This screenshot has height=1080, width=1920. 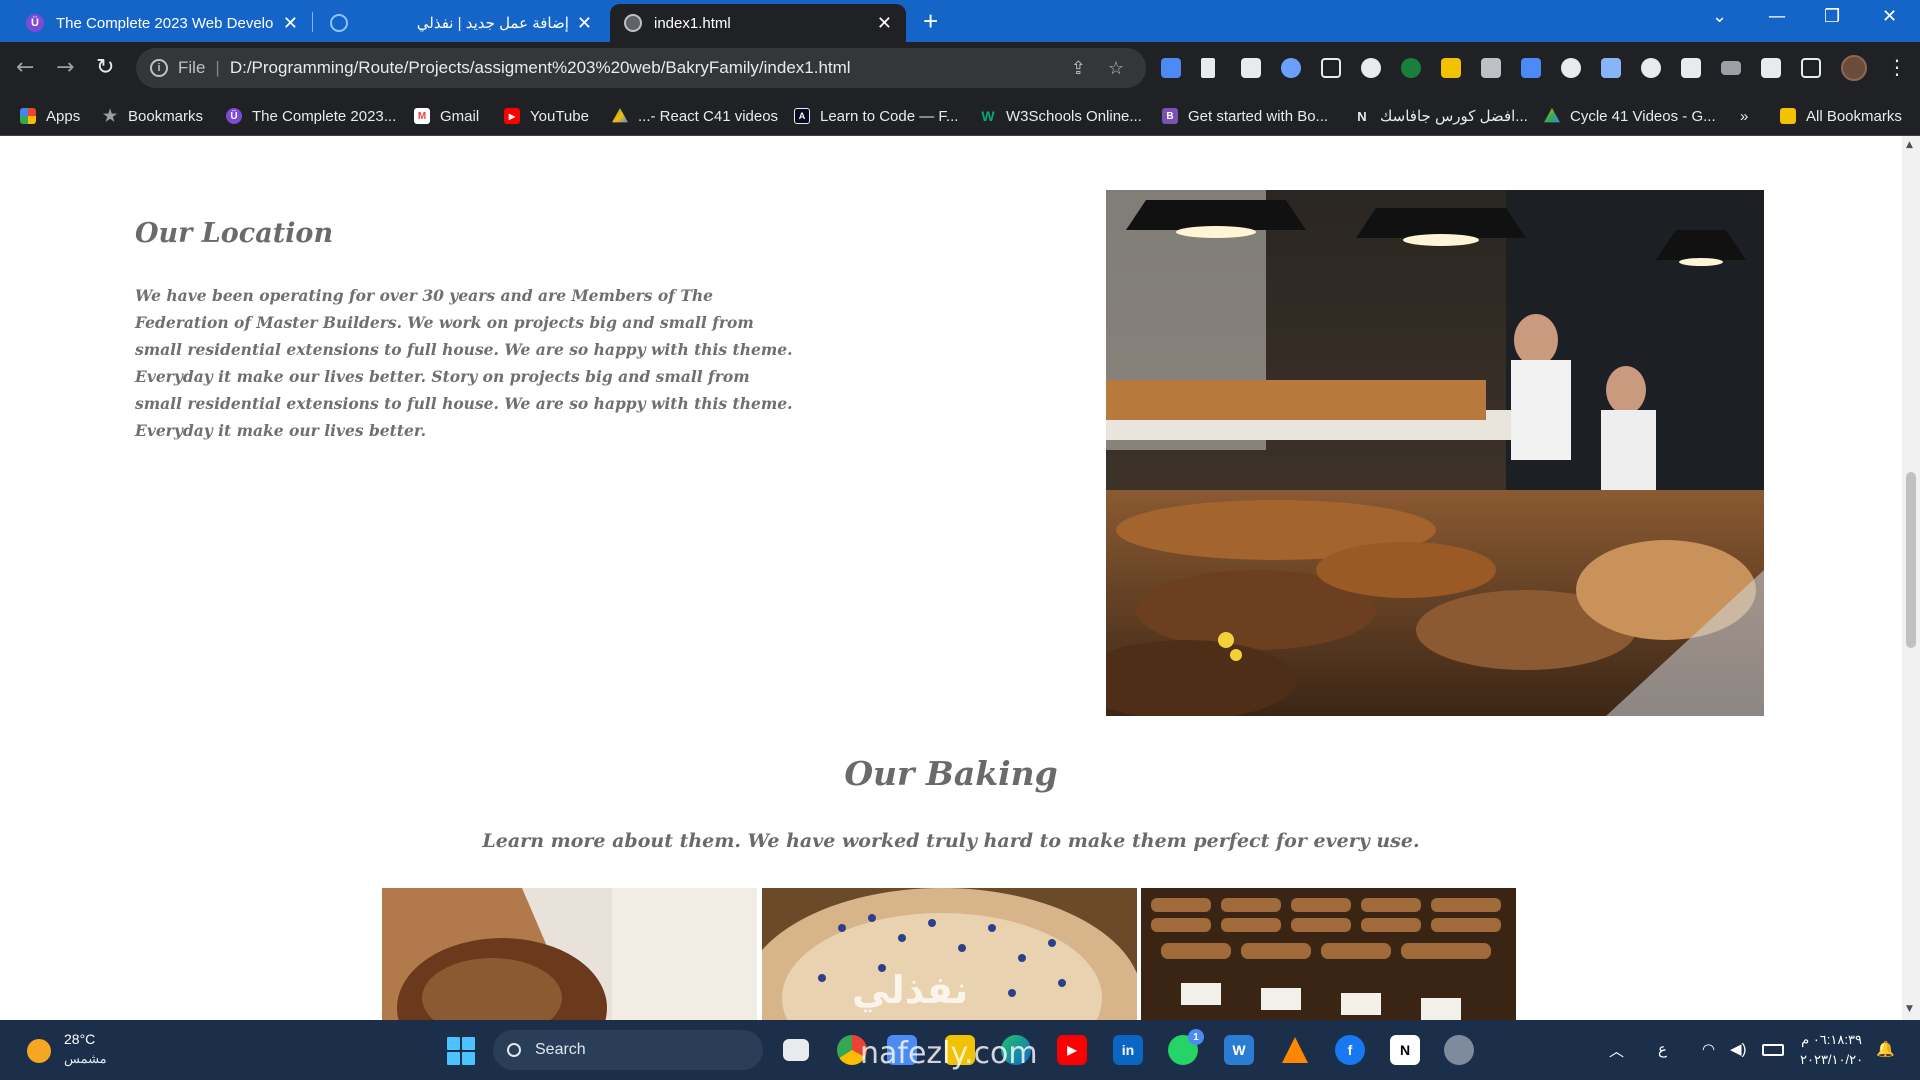 I want to click on notifications-bell-icon: 🔔, so click(x=1885, y=1049).